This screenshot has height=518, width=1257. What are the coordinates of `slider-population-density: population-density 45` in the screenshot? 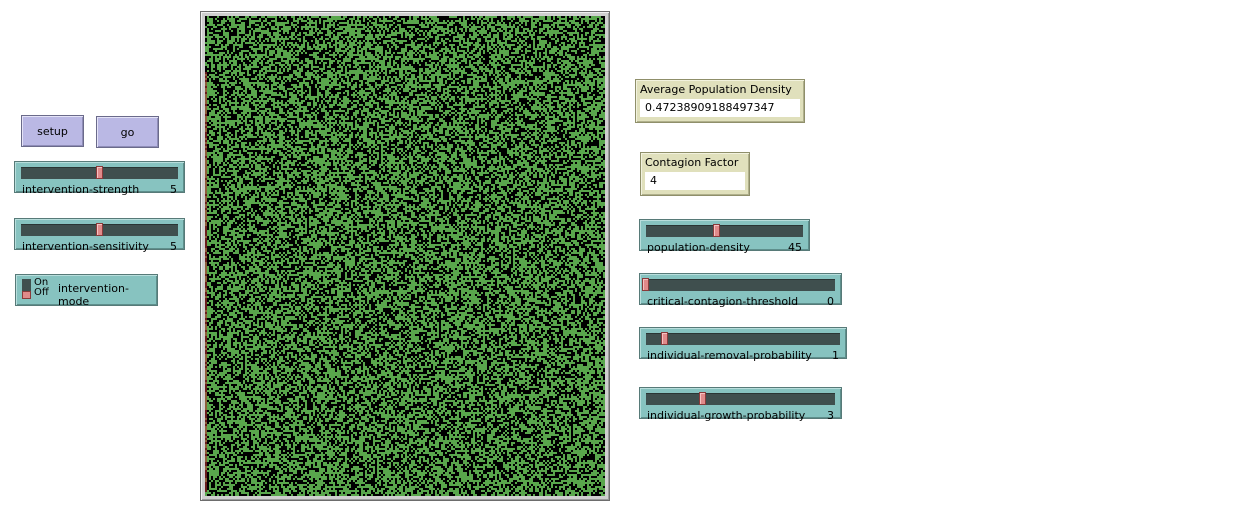 It's located at (724, 236).